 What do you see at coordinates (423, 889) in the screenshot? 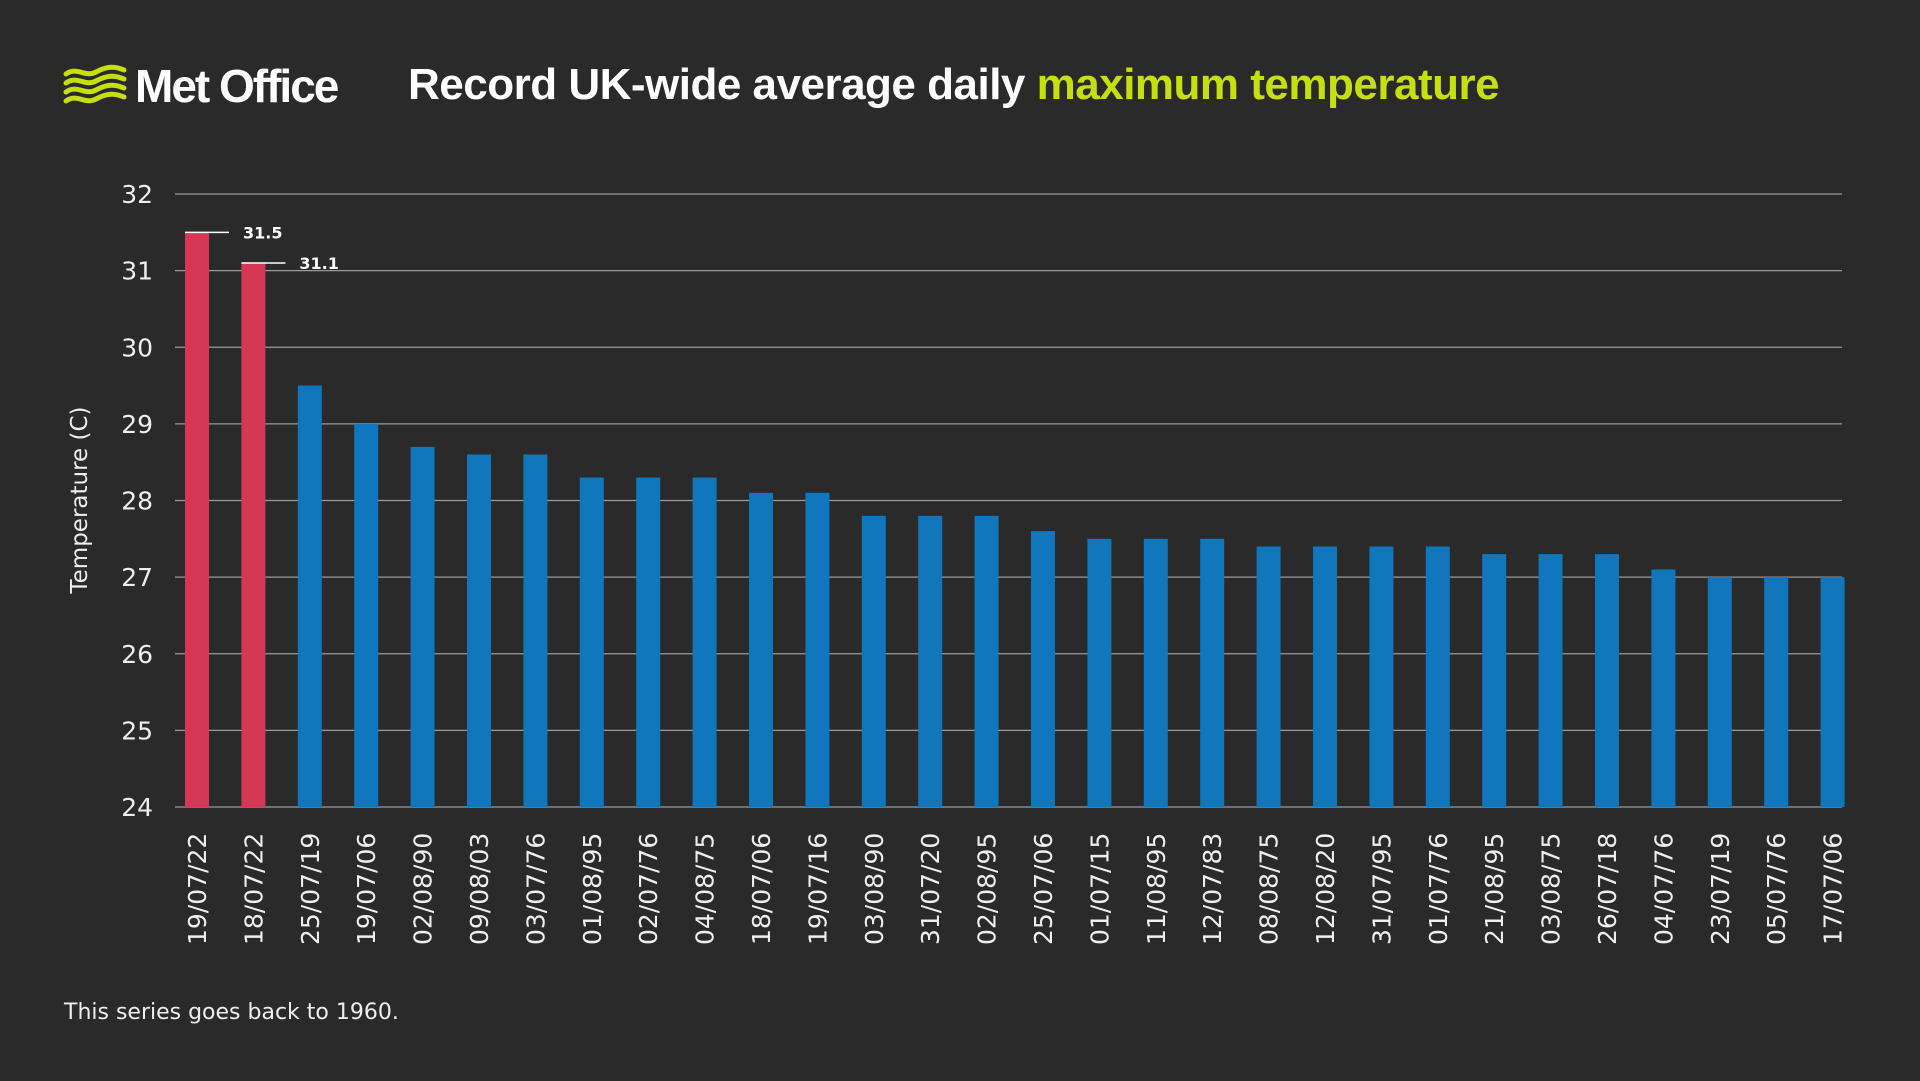
I see `x-tick-label: 02/08/90` at bounding box center [423, 889].